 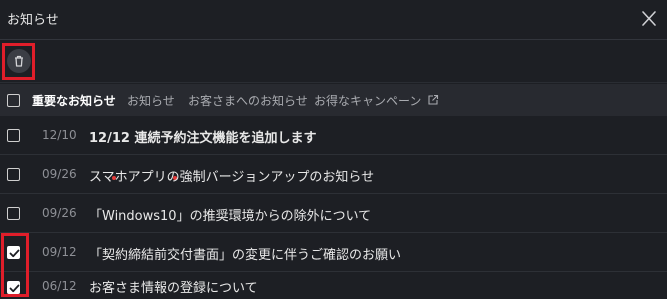 What do you see at coordinates (245, 253) in the screenshot?
I see `notice-subject: 「契約締結前交付書面」の変更に伴うご確認のお願い` at bounding box center [245, 253].